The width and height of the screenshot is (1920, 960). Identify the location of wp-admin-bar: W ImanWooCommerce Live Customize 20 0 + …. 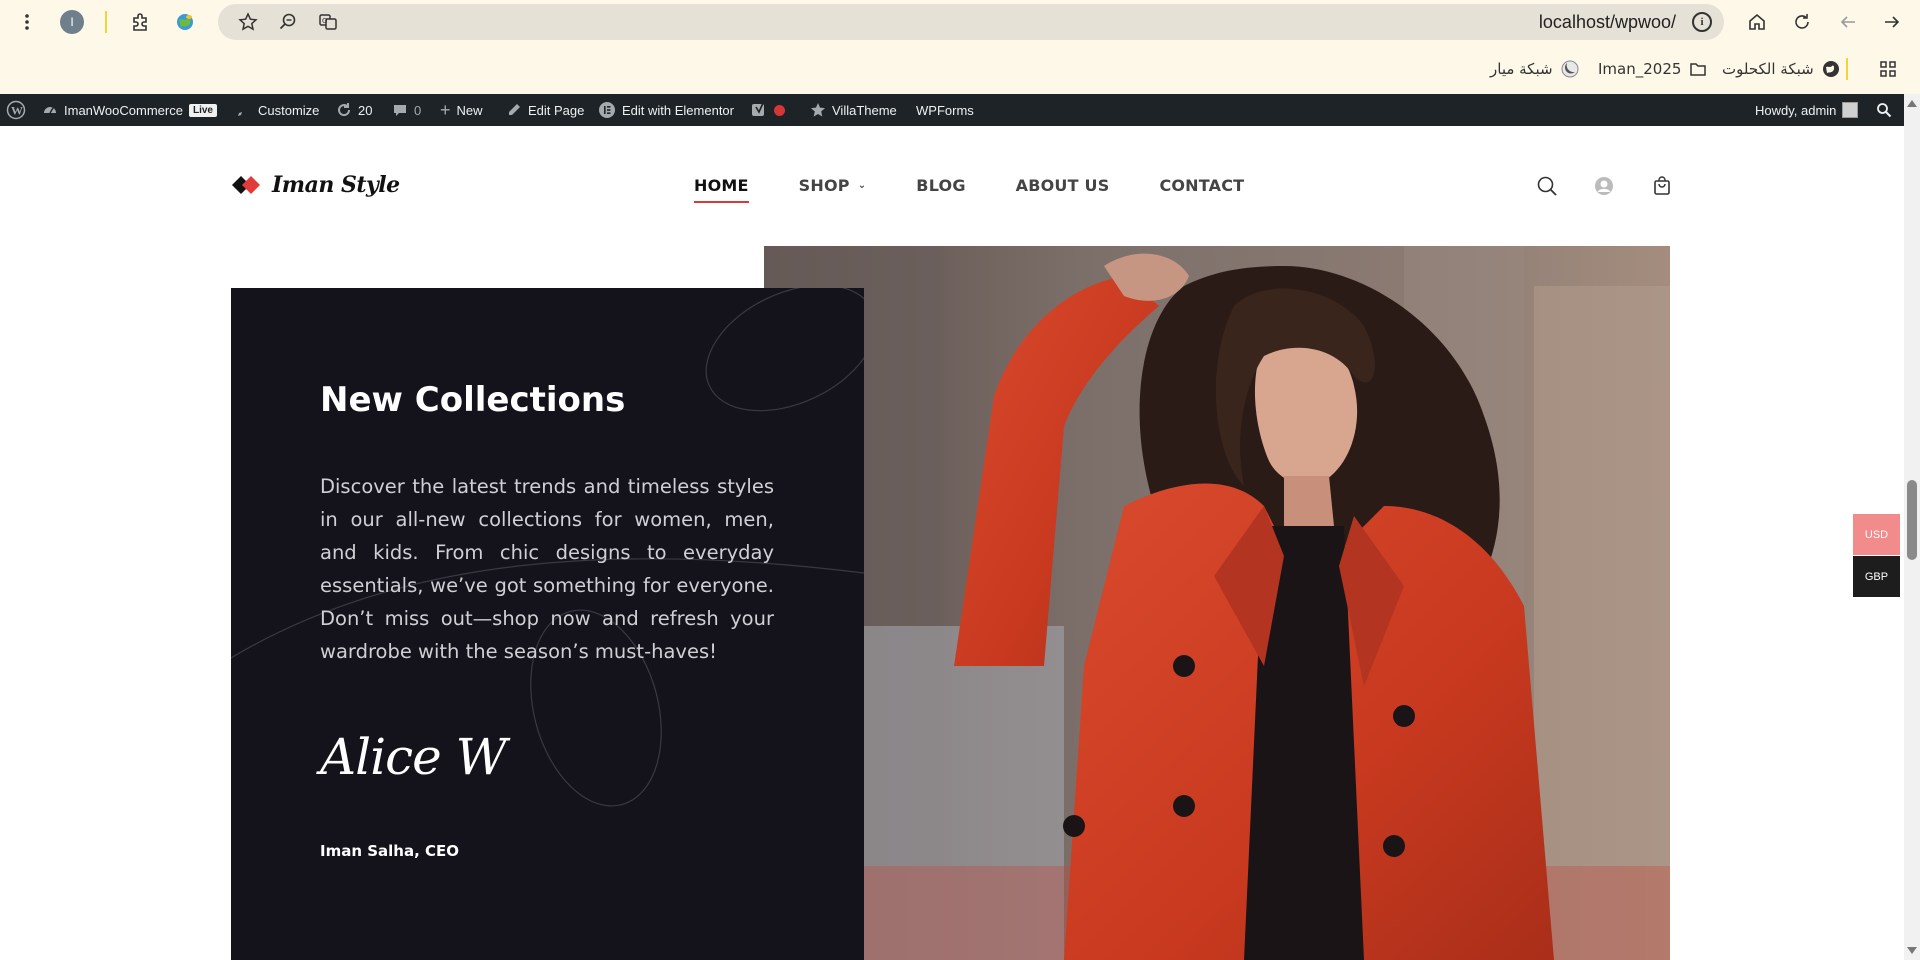
(952, 110).